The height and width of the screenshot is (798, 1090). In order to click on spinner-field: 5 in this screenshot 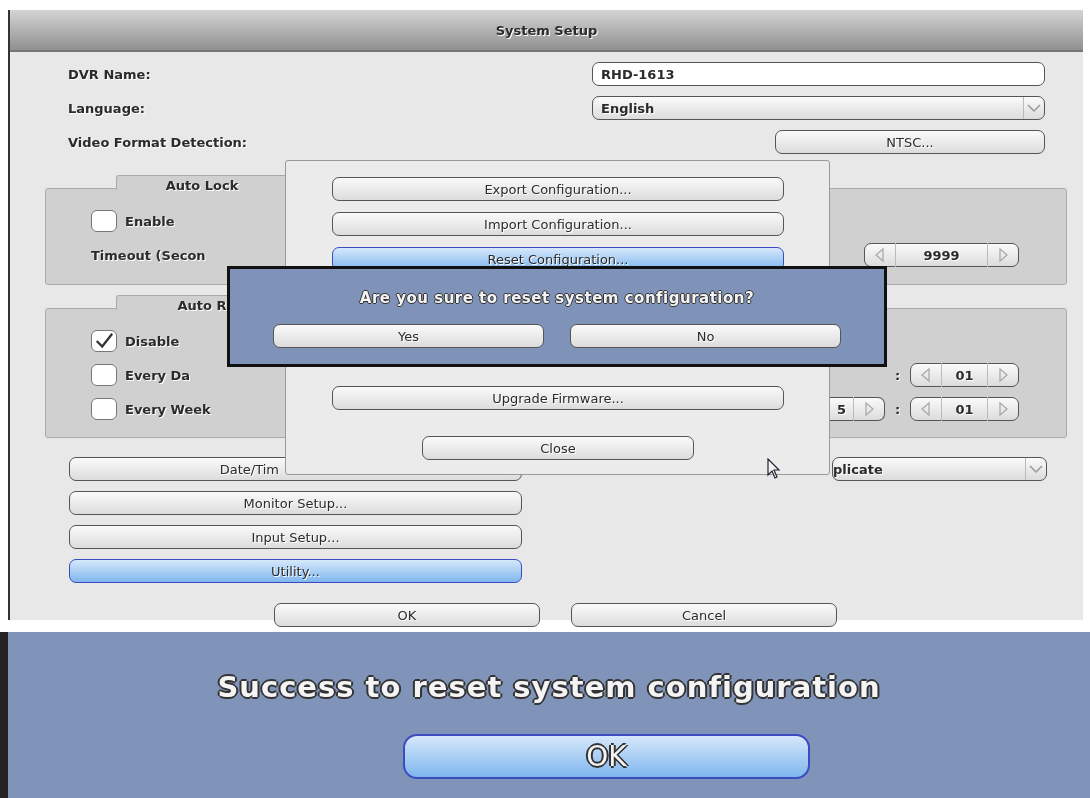, I will do `click(857, 409)`.